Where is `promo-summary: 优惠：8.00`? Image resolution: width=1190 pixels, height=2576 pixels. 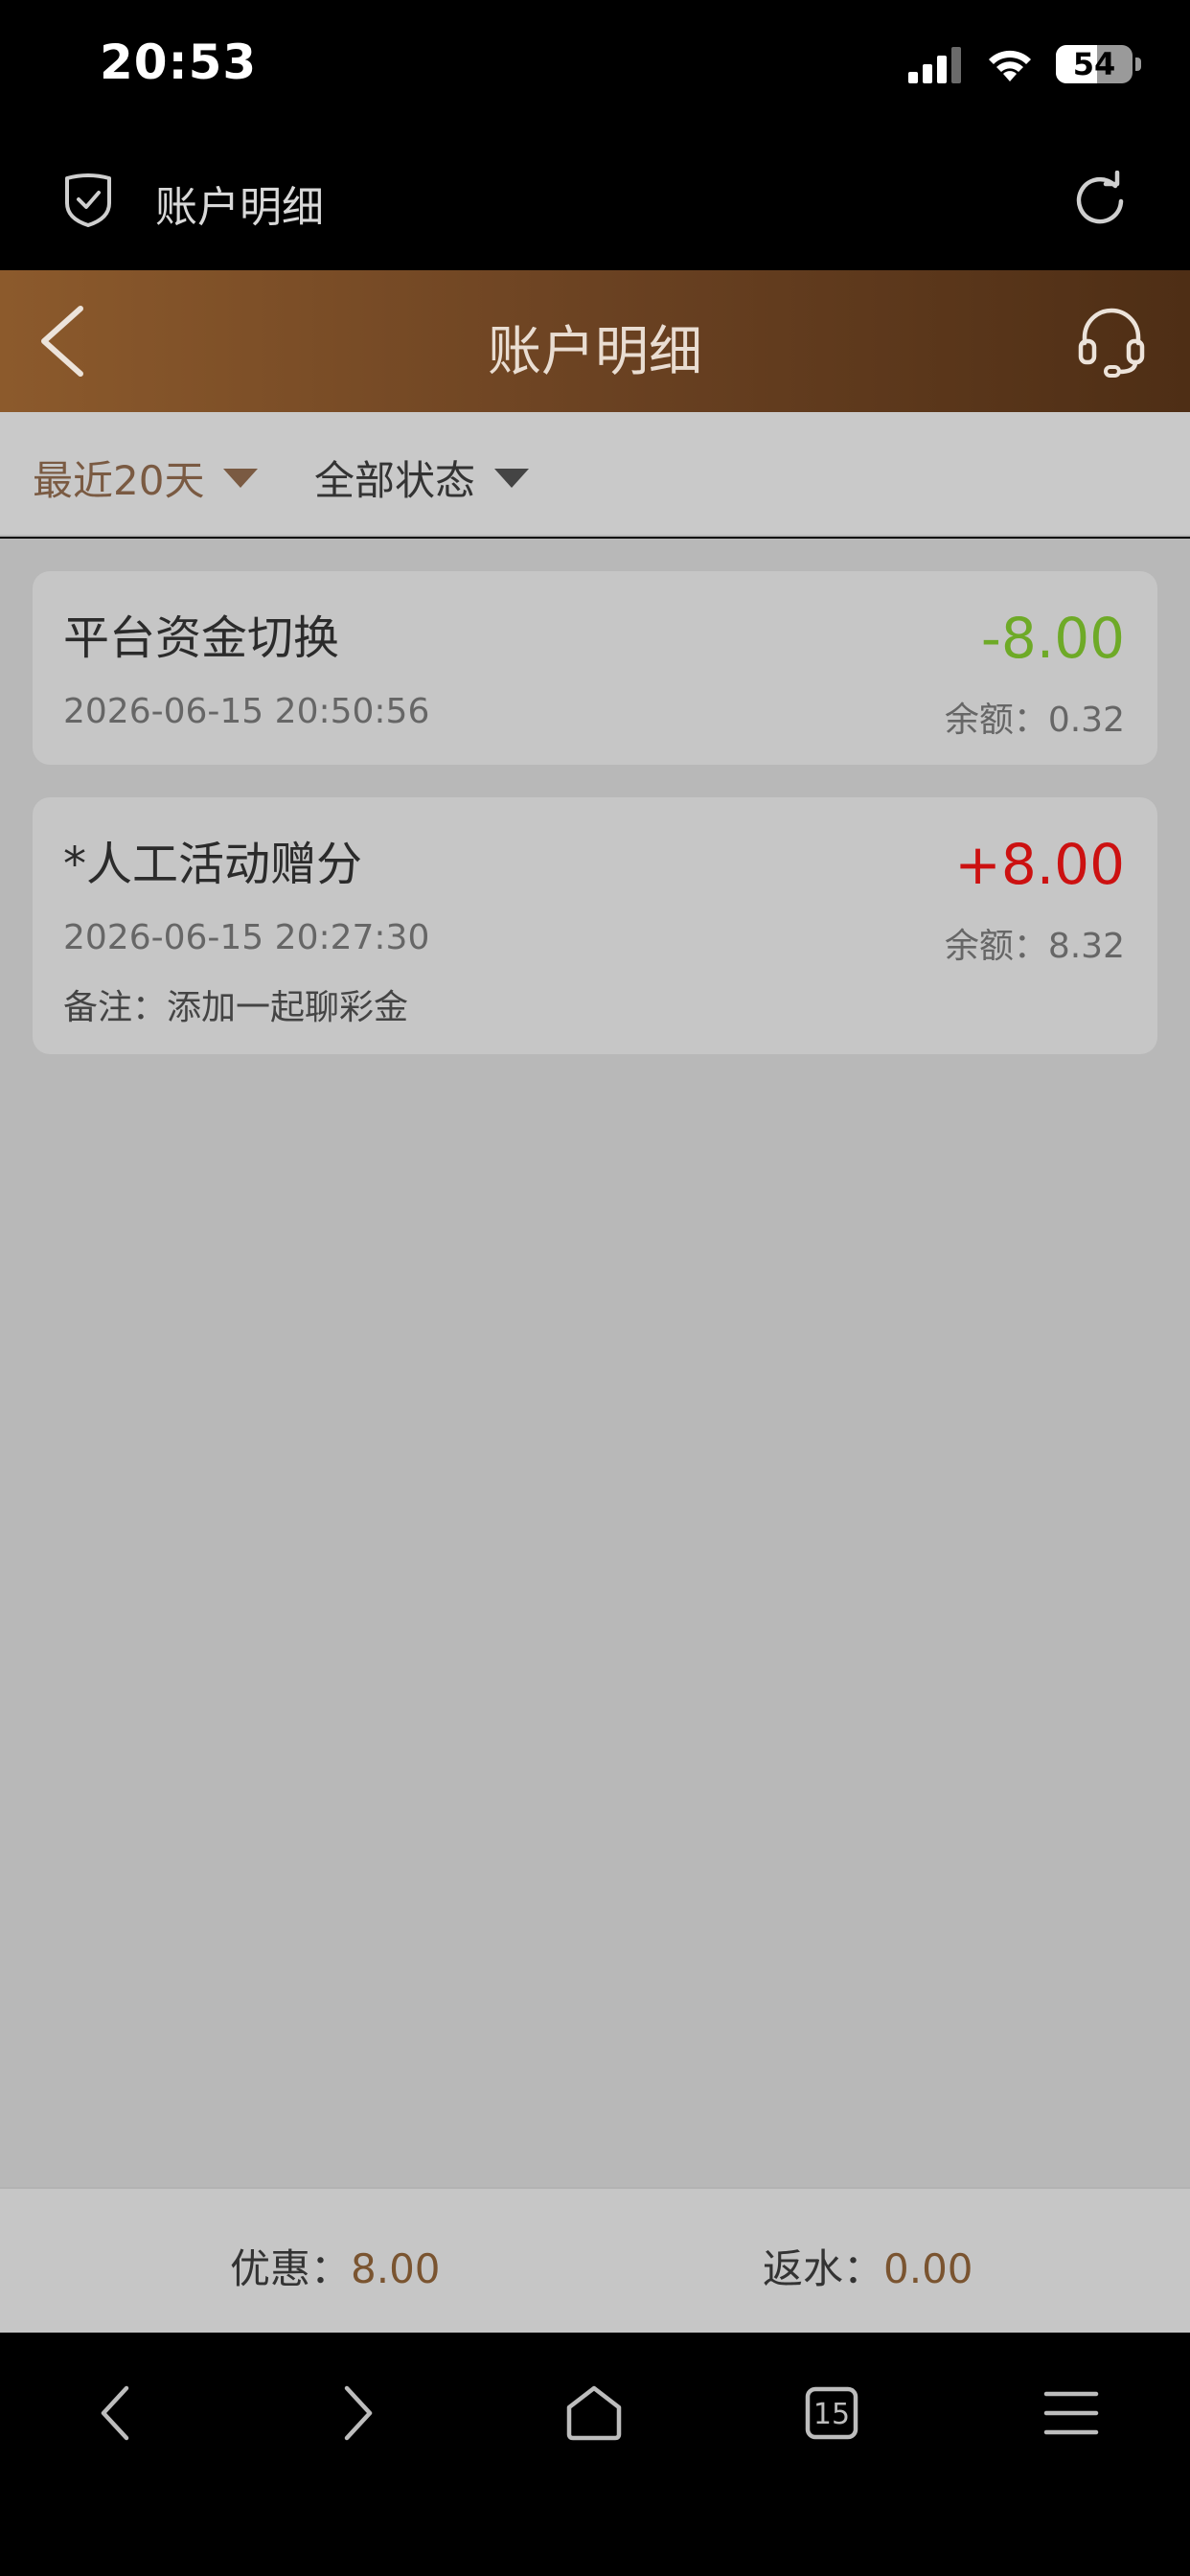
promo-summary: 优惠：8.00 is located at coordinates (335, 2266).